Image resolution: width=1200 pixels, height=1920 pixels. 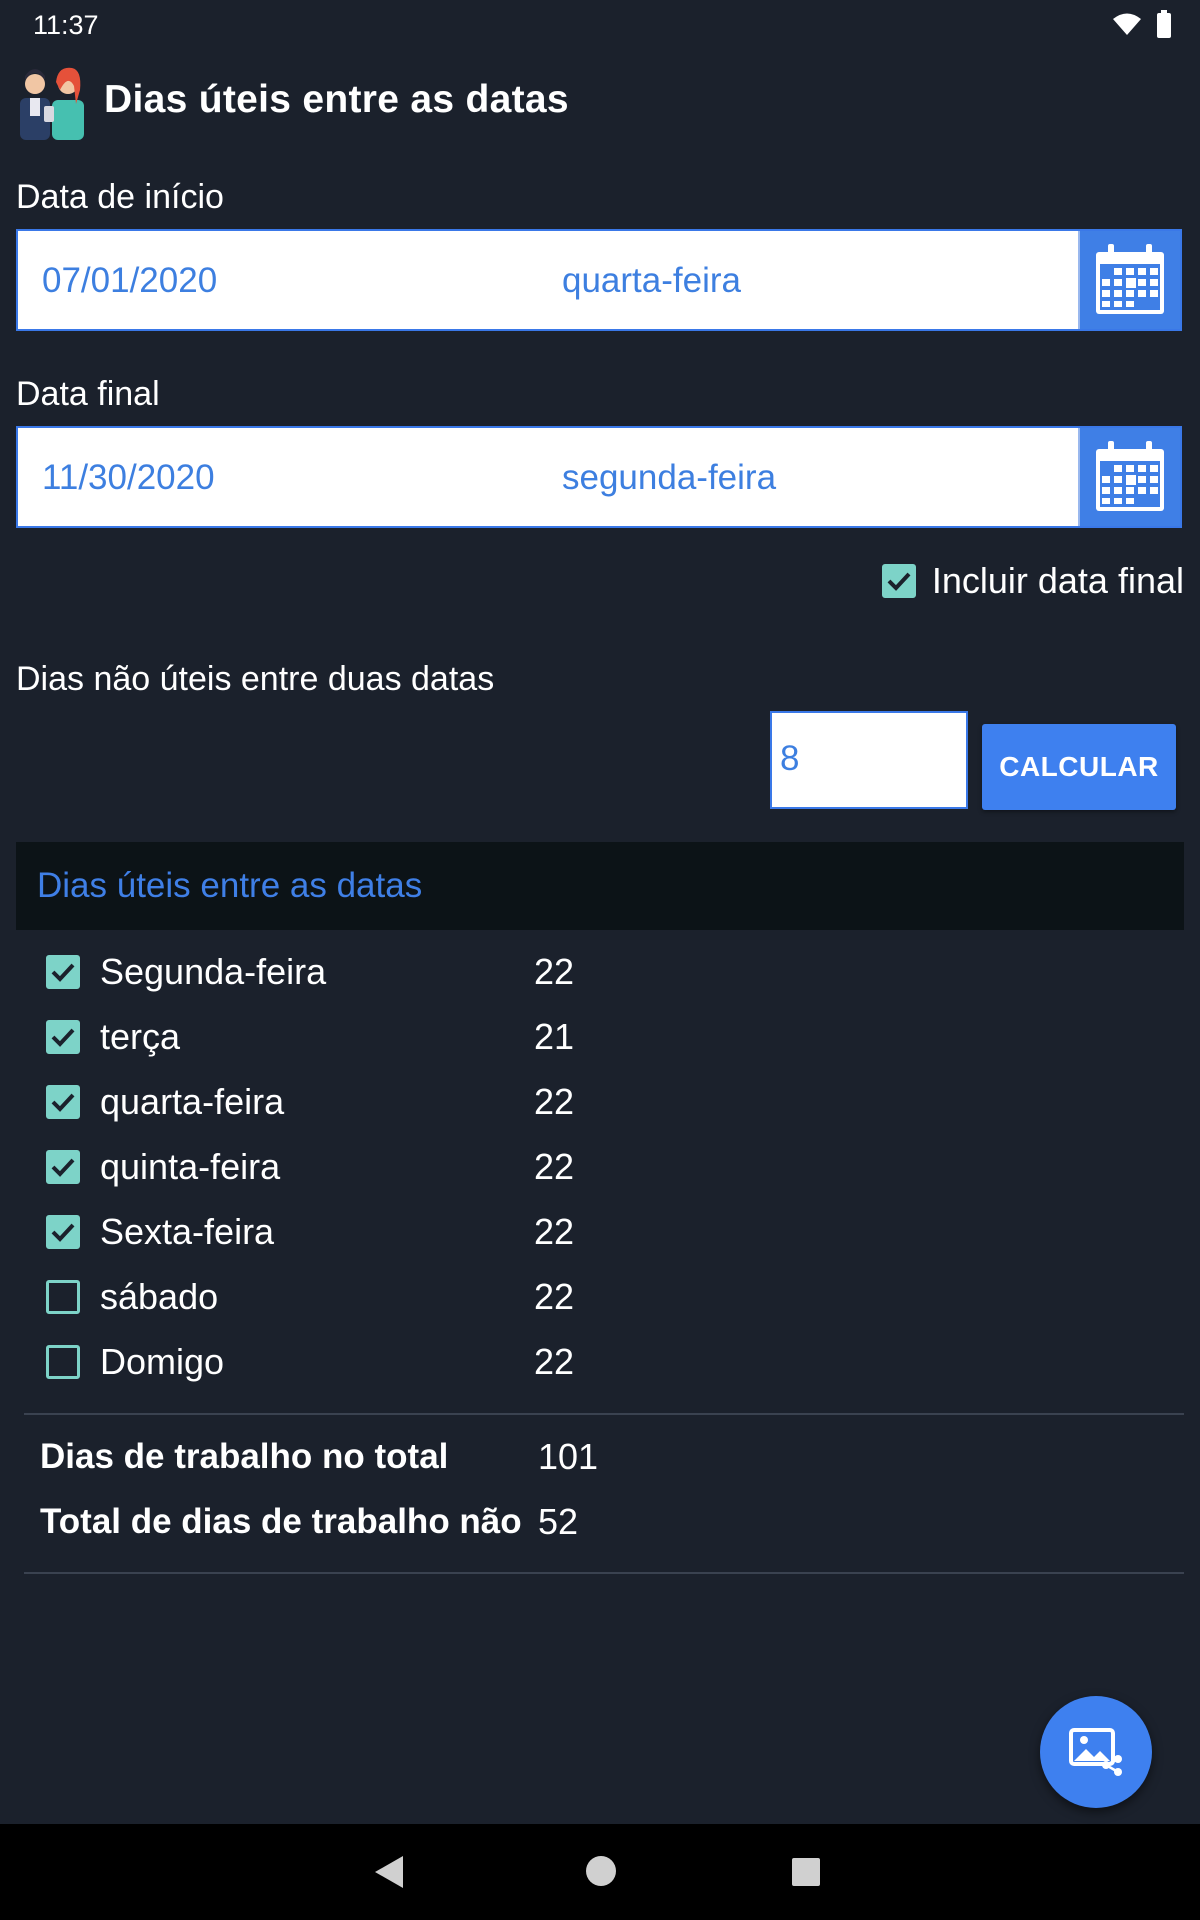 I want to click on start-calendar-button, so click(x=1129, y=280).